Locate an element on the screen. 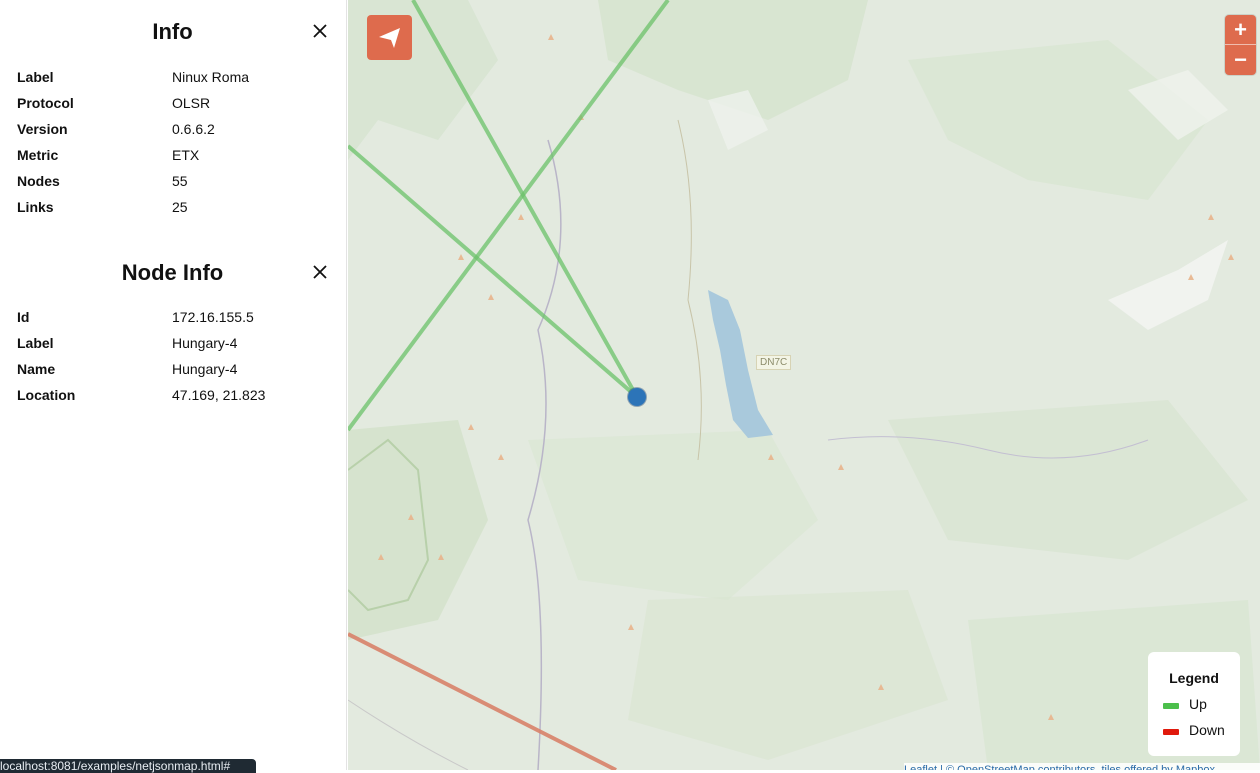 The width and height of the screenshot is (1260, 773). zoom-control: + − is located at coordinates (1240, 45).